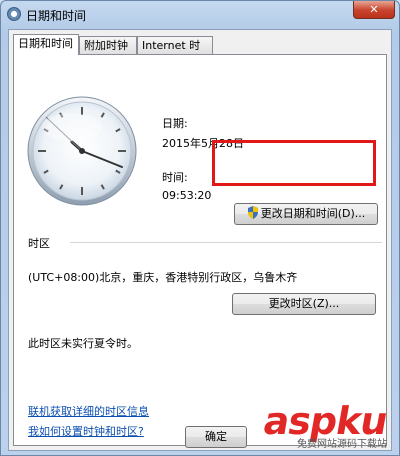 This screenshot has width=400, height=456. What do you see at coordinates (216, 437) in the screenshot?
I see `ok-button: 确定` at bounding box center [216, 437].